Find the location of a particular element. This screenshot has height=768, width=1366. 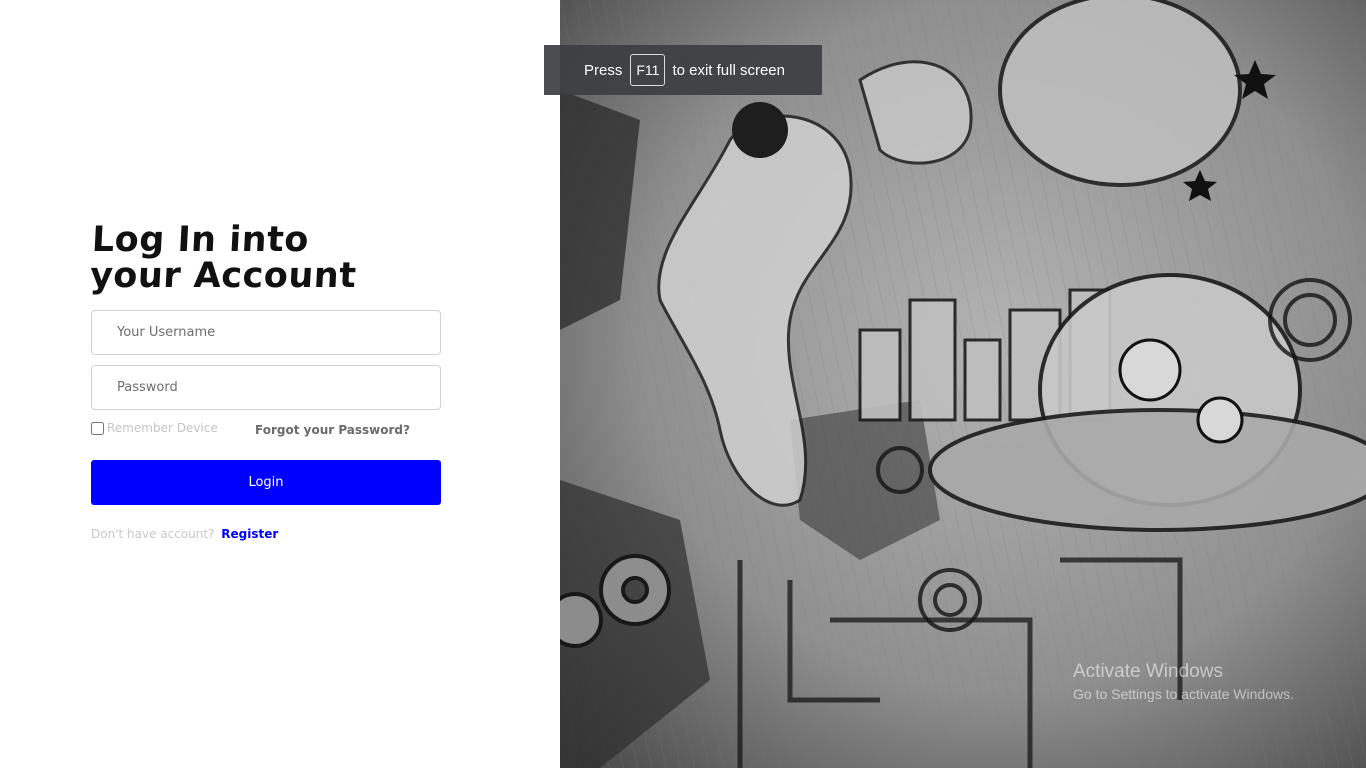

toast-press-text: Press is located at coordinates (603, 70).